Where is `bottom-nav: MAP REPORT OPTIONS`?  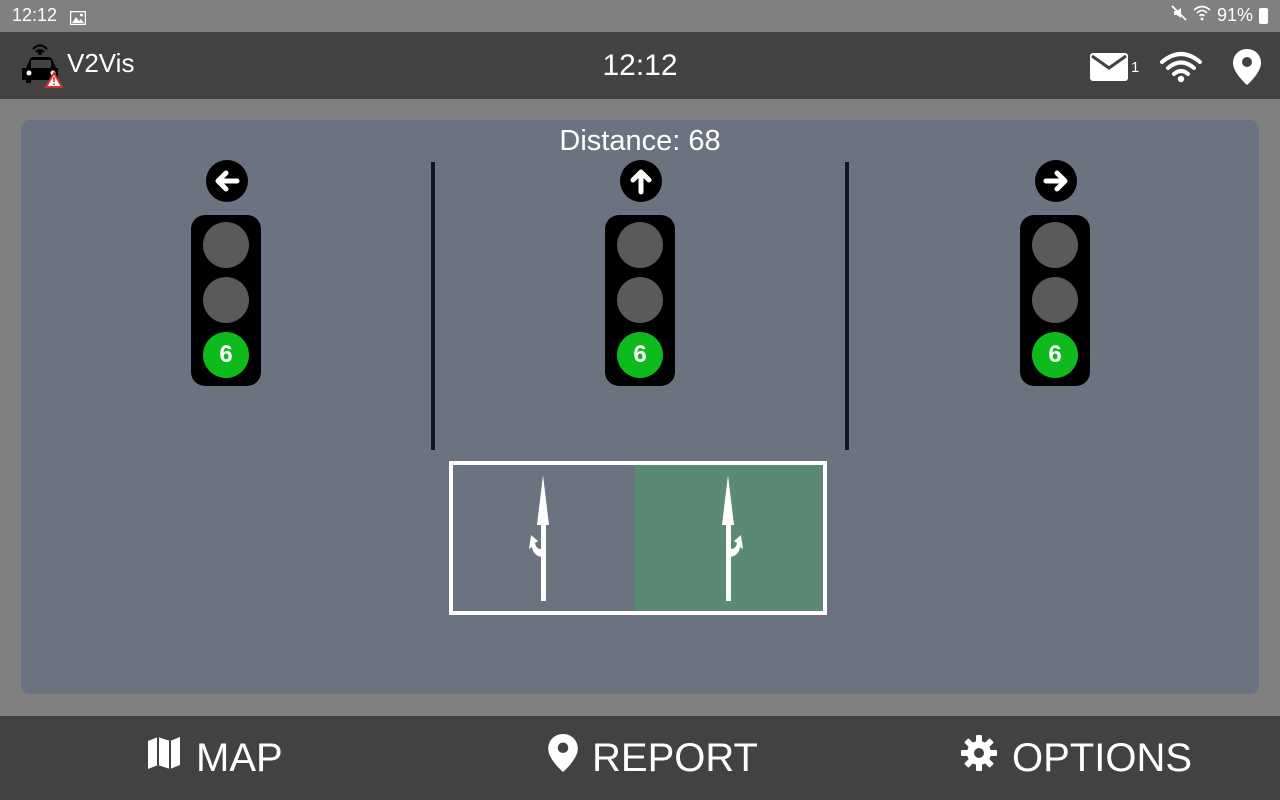
bottom-nav: MAP REPORT OPTIONS is located at coordinates (640, 758).